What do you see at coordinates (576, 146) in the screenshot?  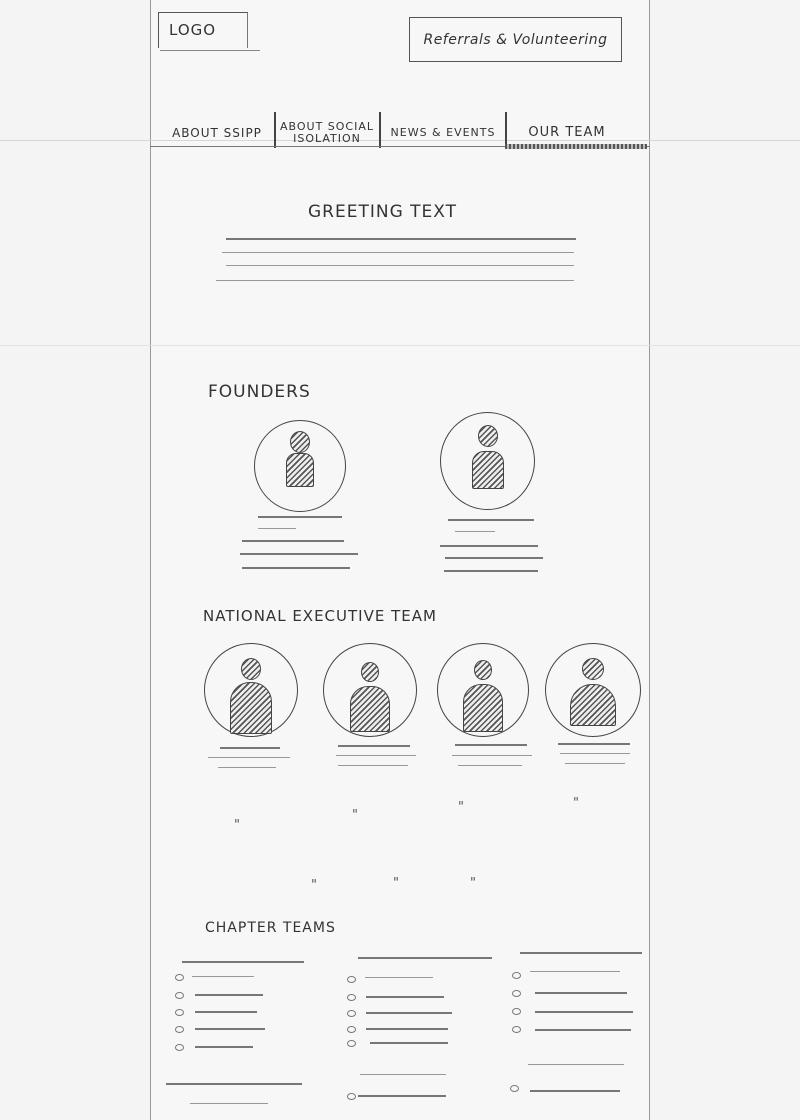 I see `nav-active-indicator` at bounding box center [576, 146].